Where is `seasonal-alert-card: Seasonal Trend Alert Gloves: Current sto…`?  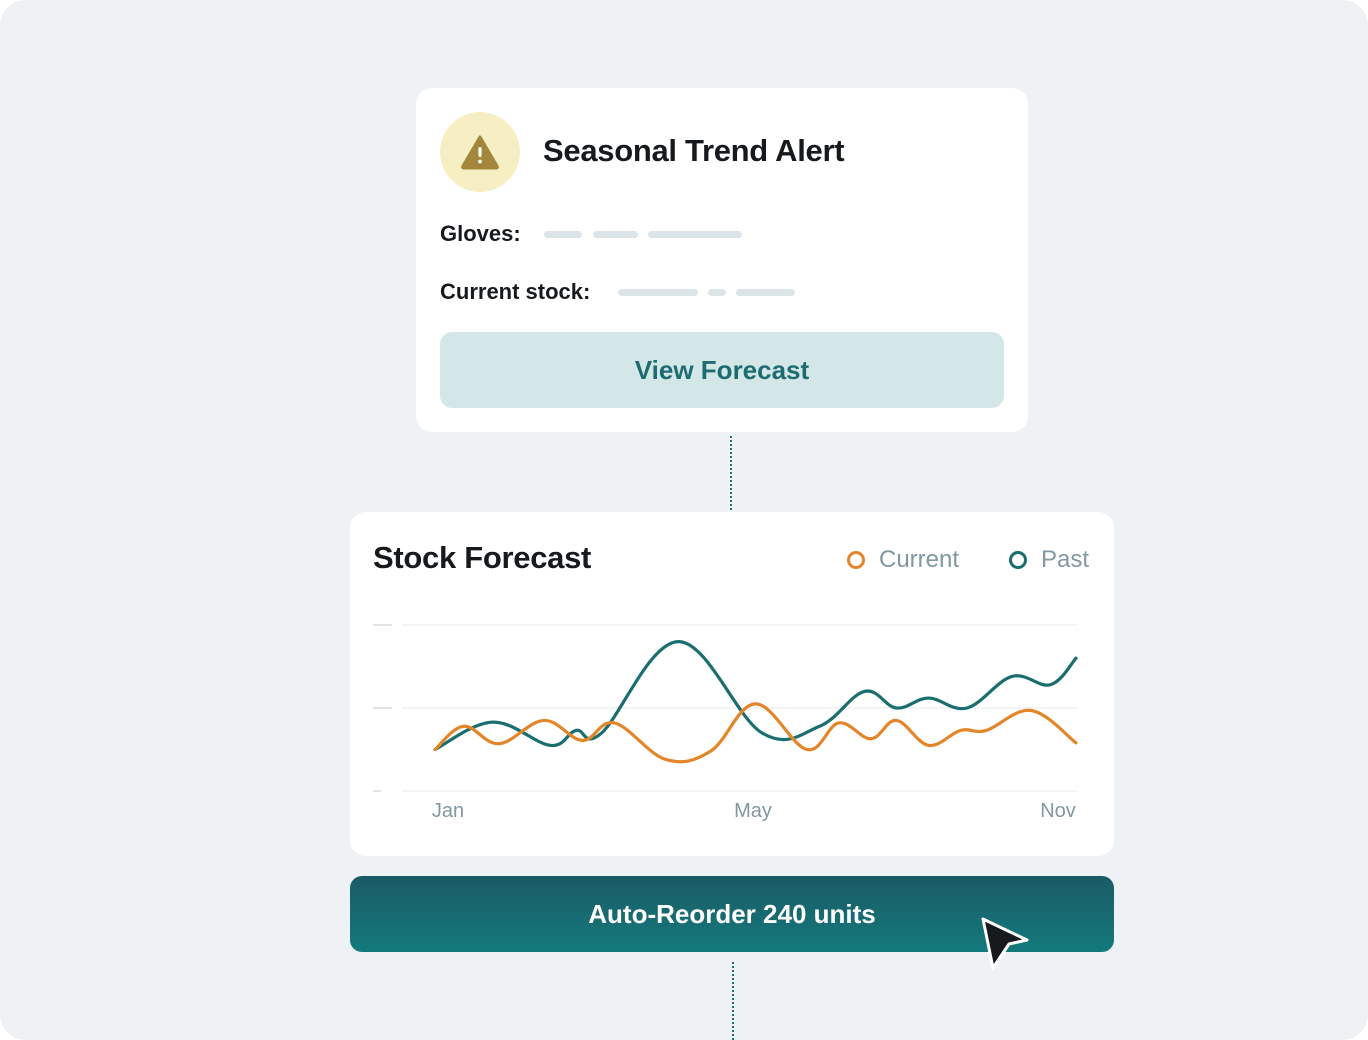 seasonal-alert-card: Seasonal Trend Alert Gloves: Current sto… is located at coordinates (722, 260).